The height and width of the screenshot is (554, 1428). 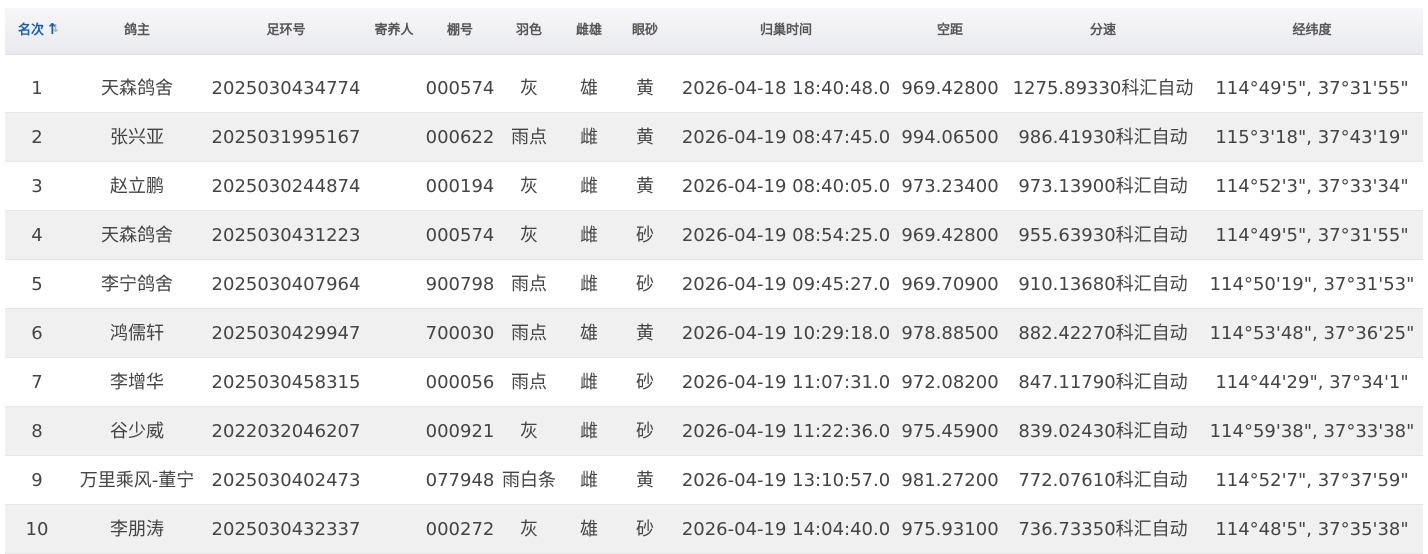 I want to click on cell-distance: 975.45900, so click(x=950, y=431).